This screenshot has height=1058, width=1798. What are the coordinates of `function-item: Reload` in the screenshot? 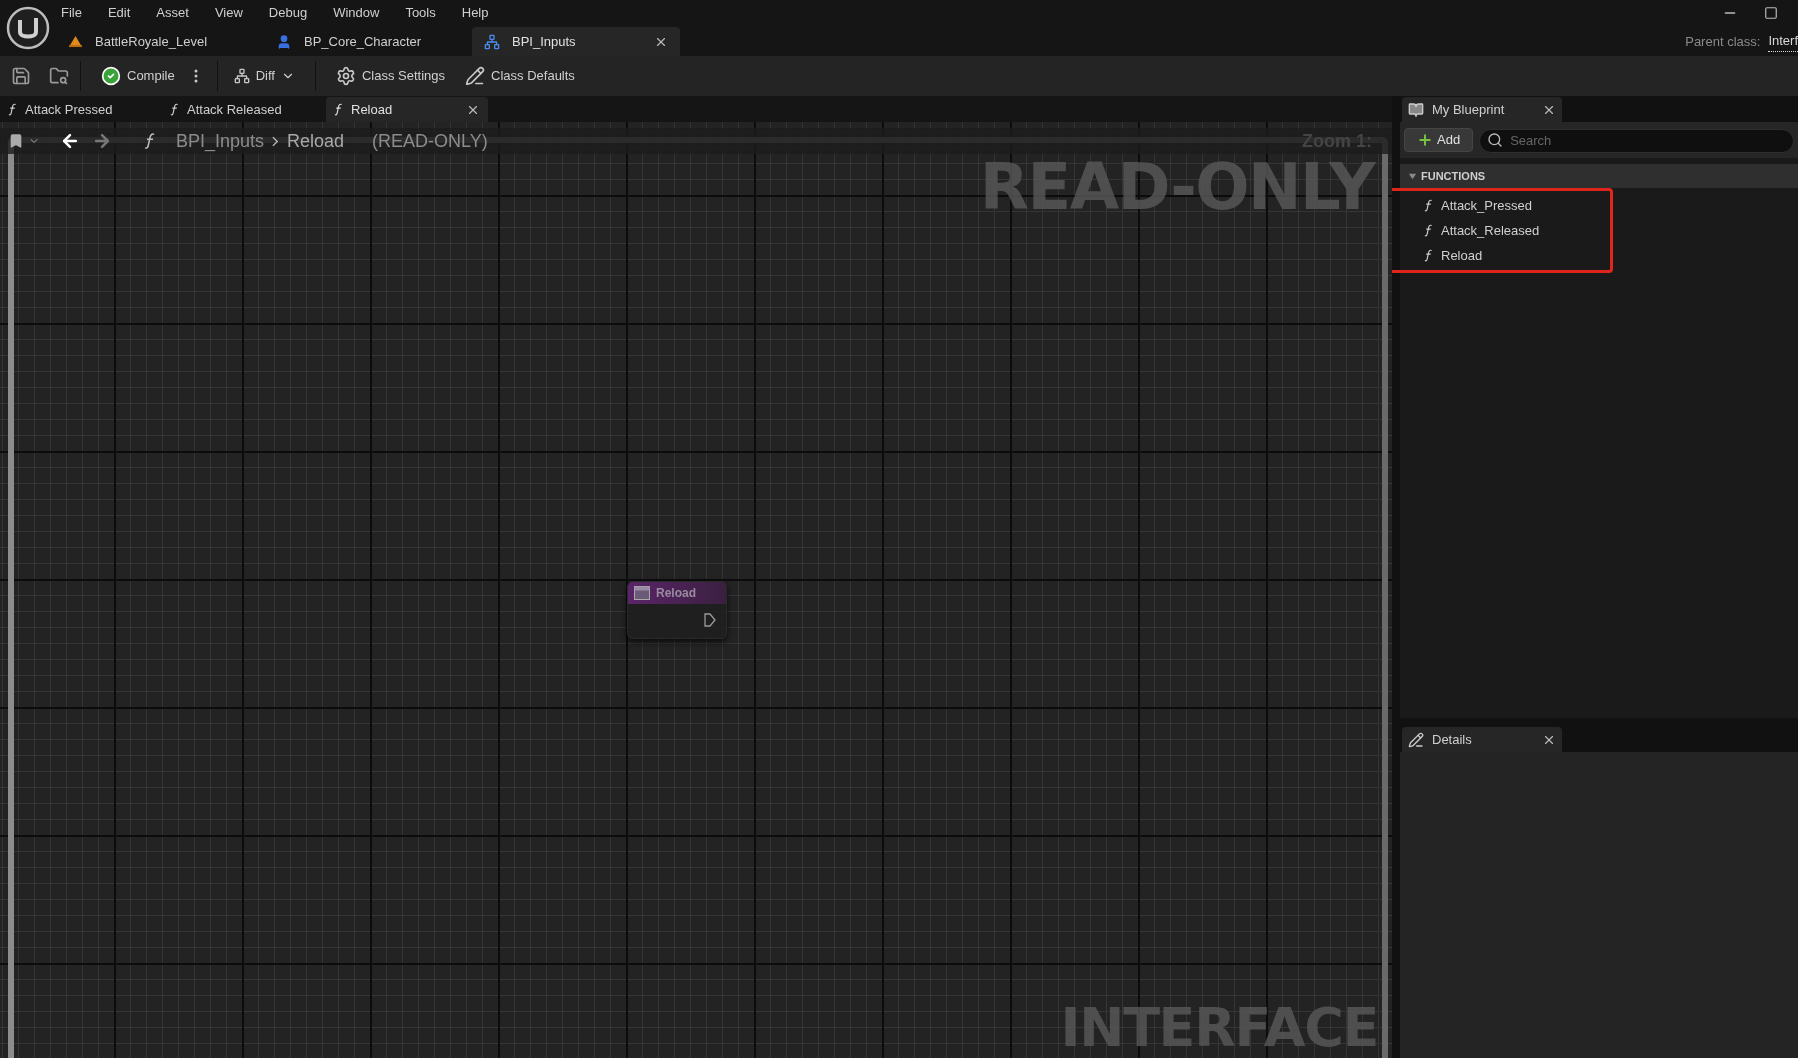 It's located at (1499, 255).